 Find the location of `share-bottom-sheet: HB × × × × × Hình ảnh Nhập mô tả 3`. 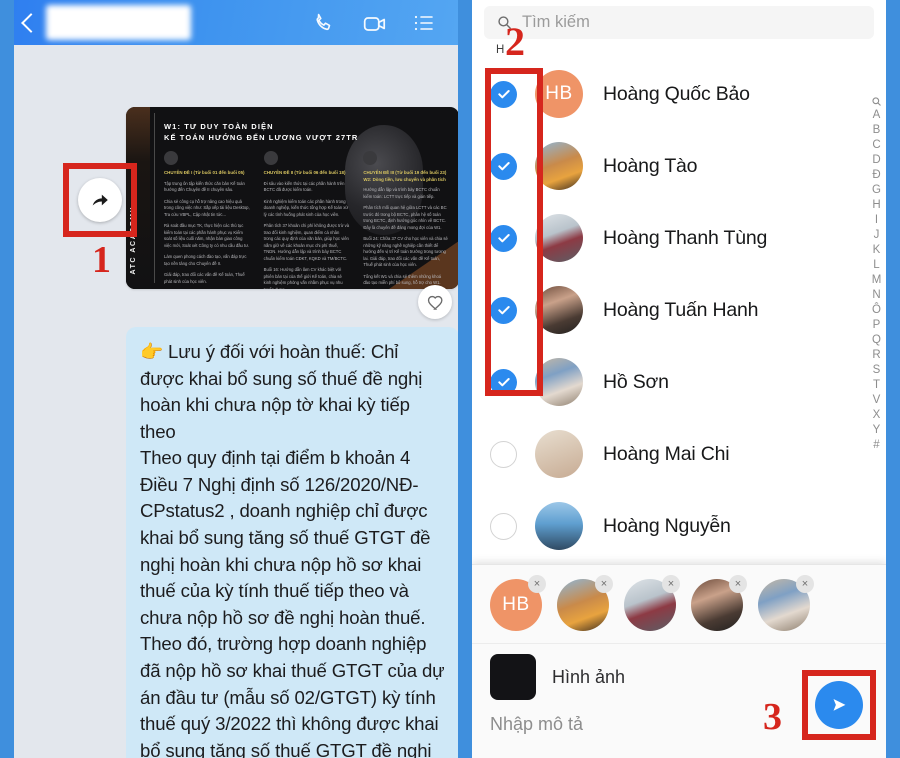

share-bottom-sheet: HB × × × × × Hình ảnh Nhập mô tả 3 is located at coordinates (679, 661).